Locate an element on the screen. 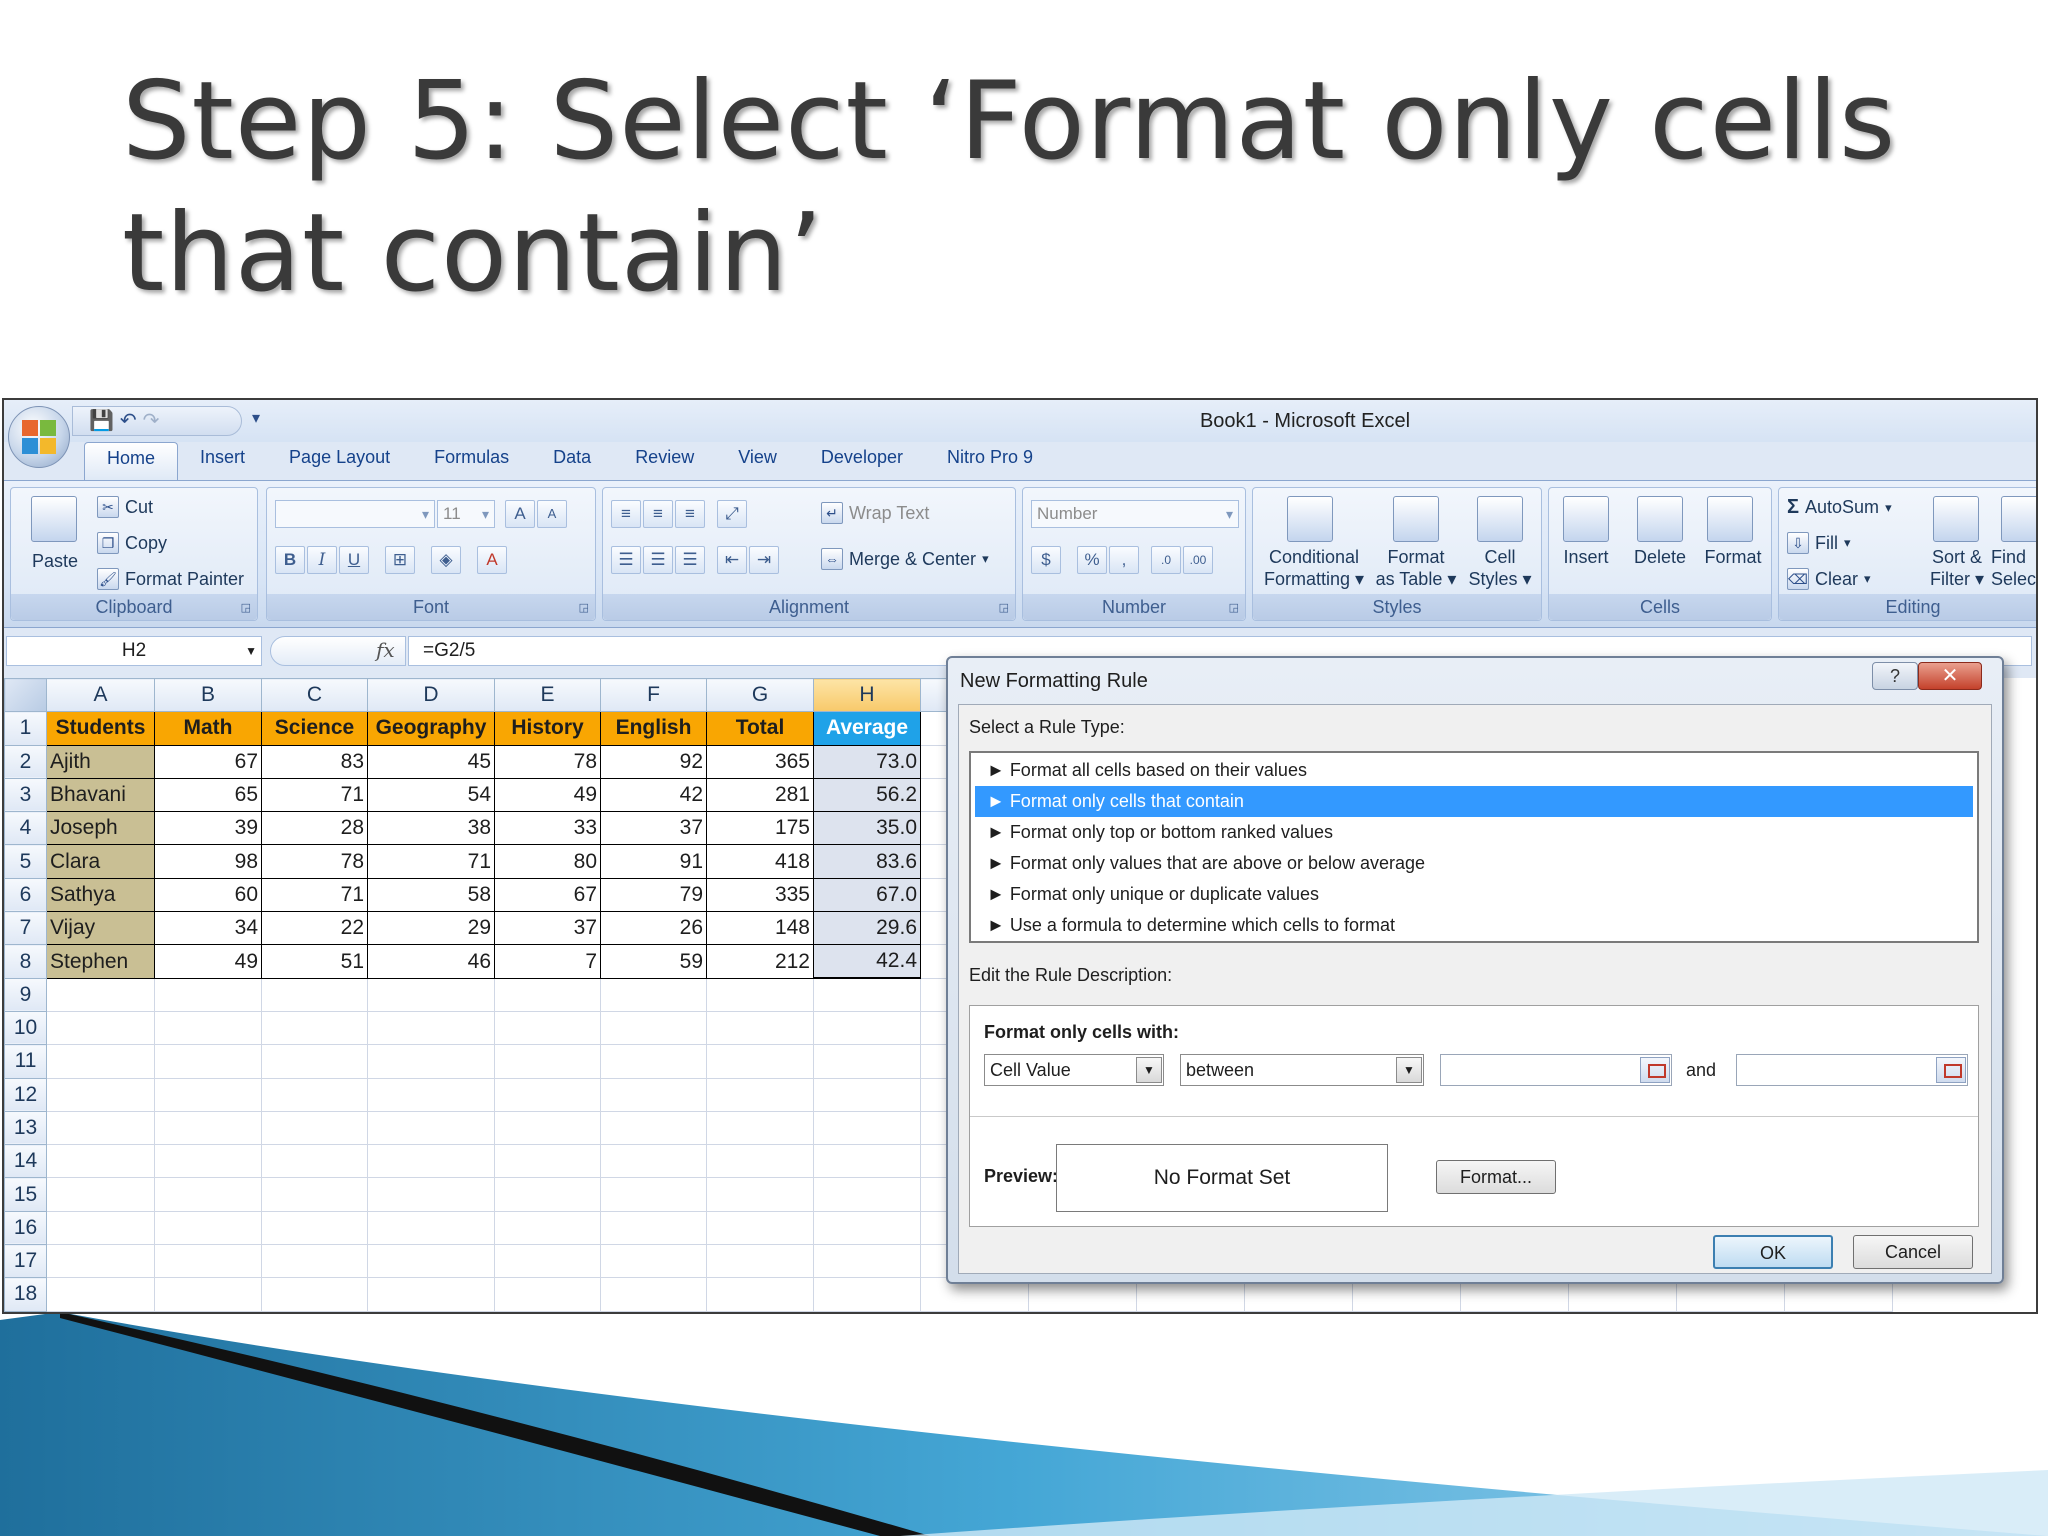 This screenshot has width=2048, height=1536. office-button is located at coordinates (39, 437).